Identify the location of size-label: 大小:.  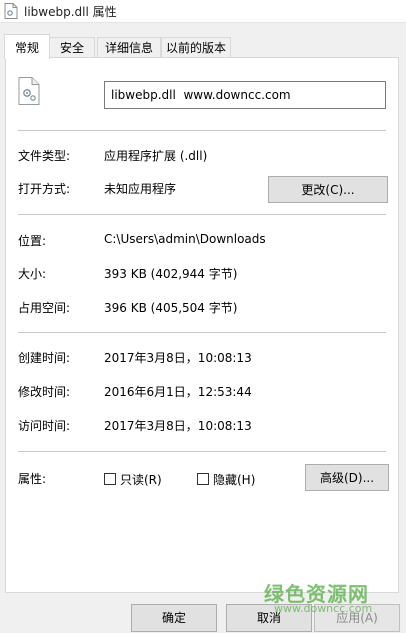
(32, 274).